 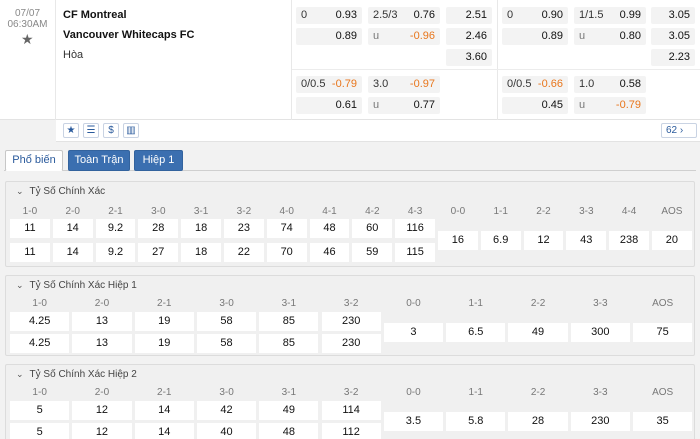 What do you see at coordinates (610, 36) in the screenshot?
I see `h1-under: u 0.80` at bounding box center [610, 36].